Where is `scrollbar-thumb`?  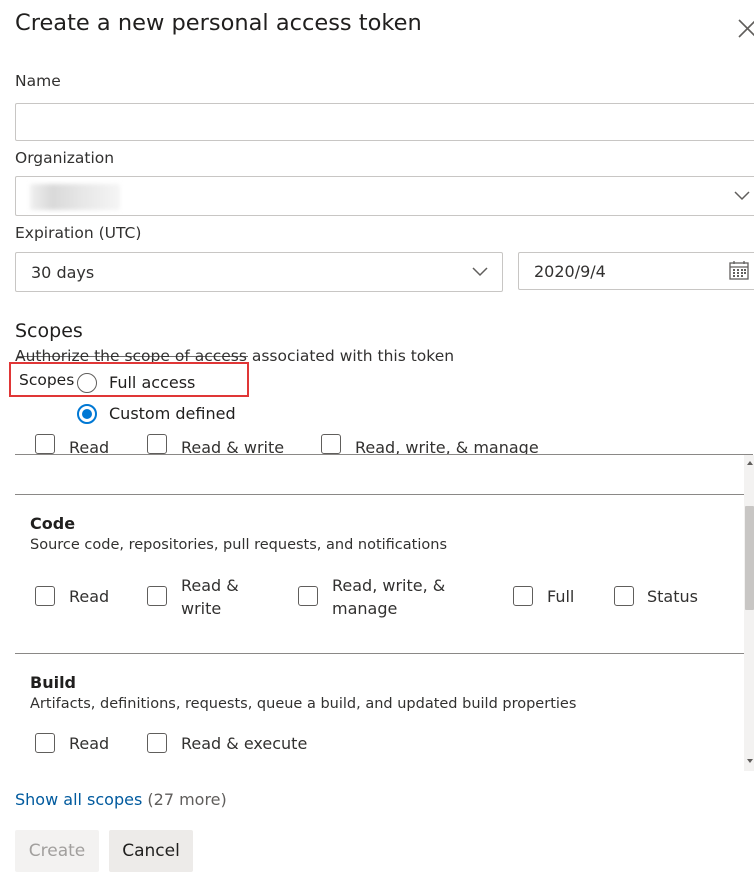 scrollbar-thumb is located at coordinates (749, 558).